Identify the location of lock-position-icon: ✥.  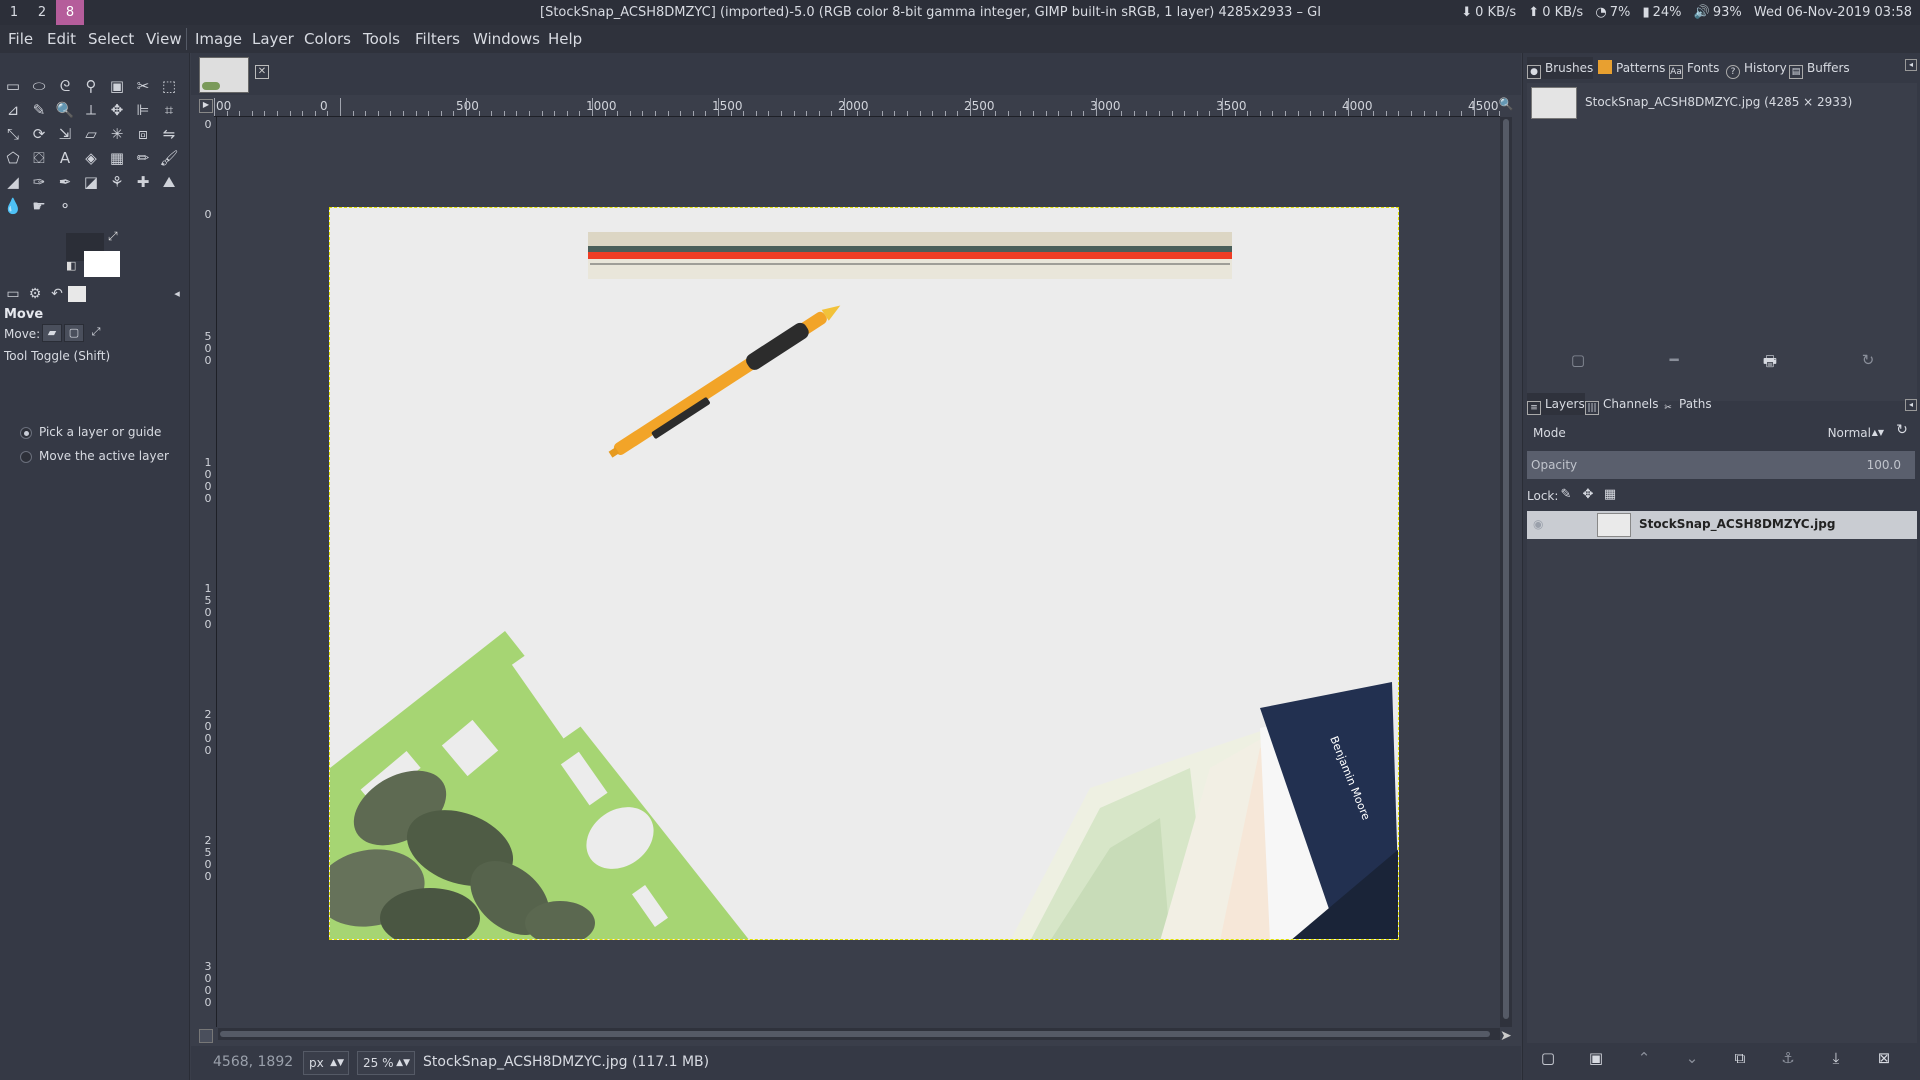
(1588, 496).